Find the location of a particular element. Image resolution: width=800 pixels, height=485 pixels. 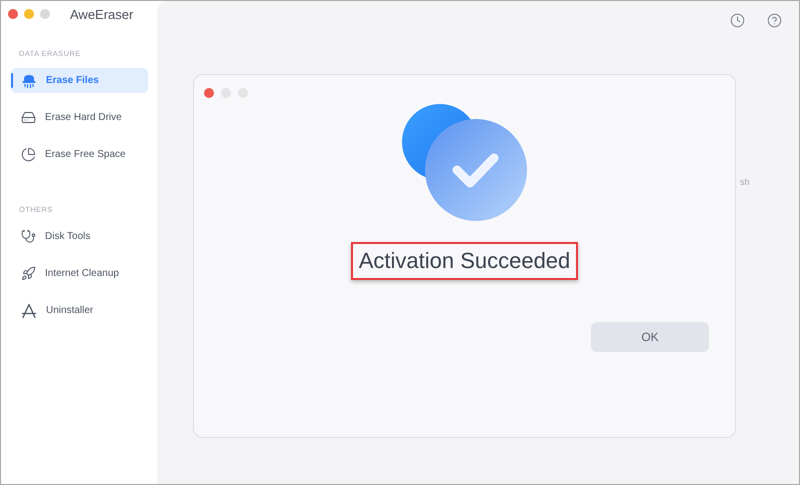

background-text: sh is located at coordinates (745, 182).